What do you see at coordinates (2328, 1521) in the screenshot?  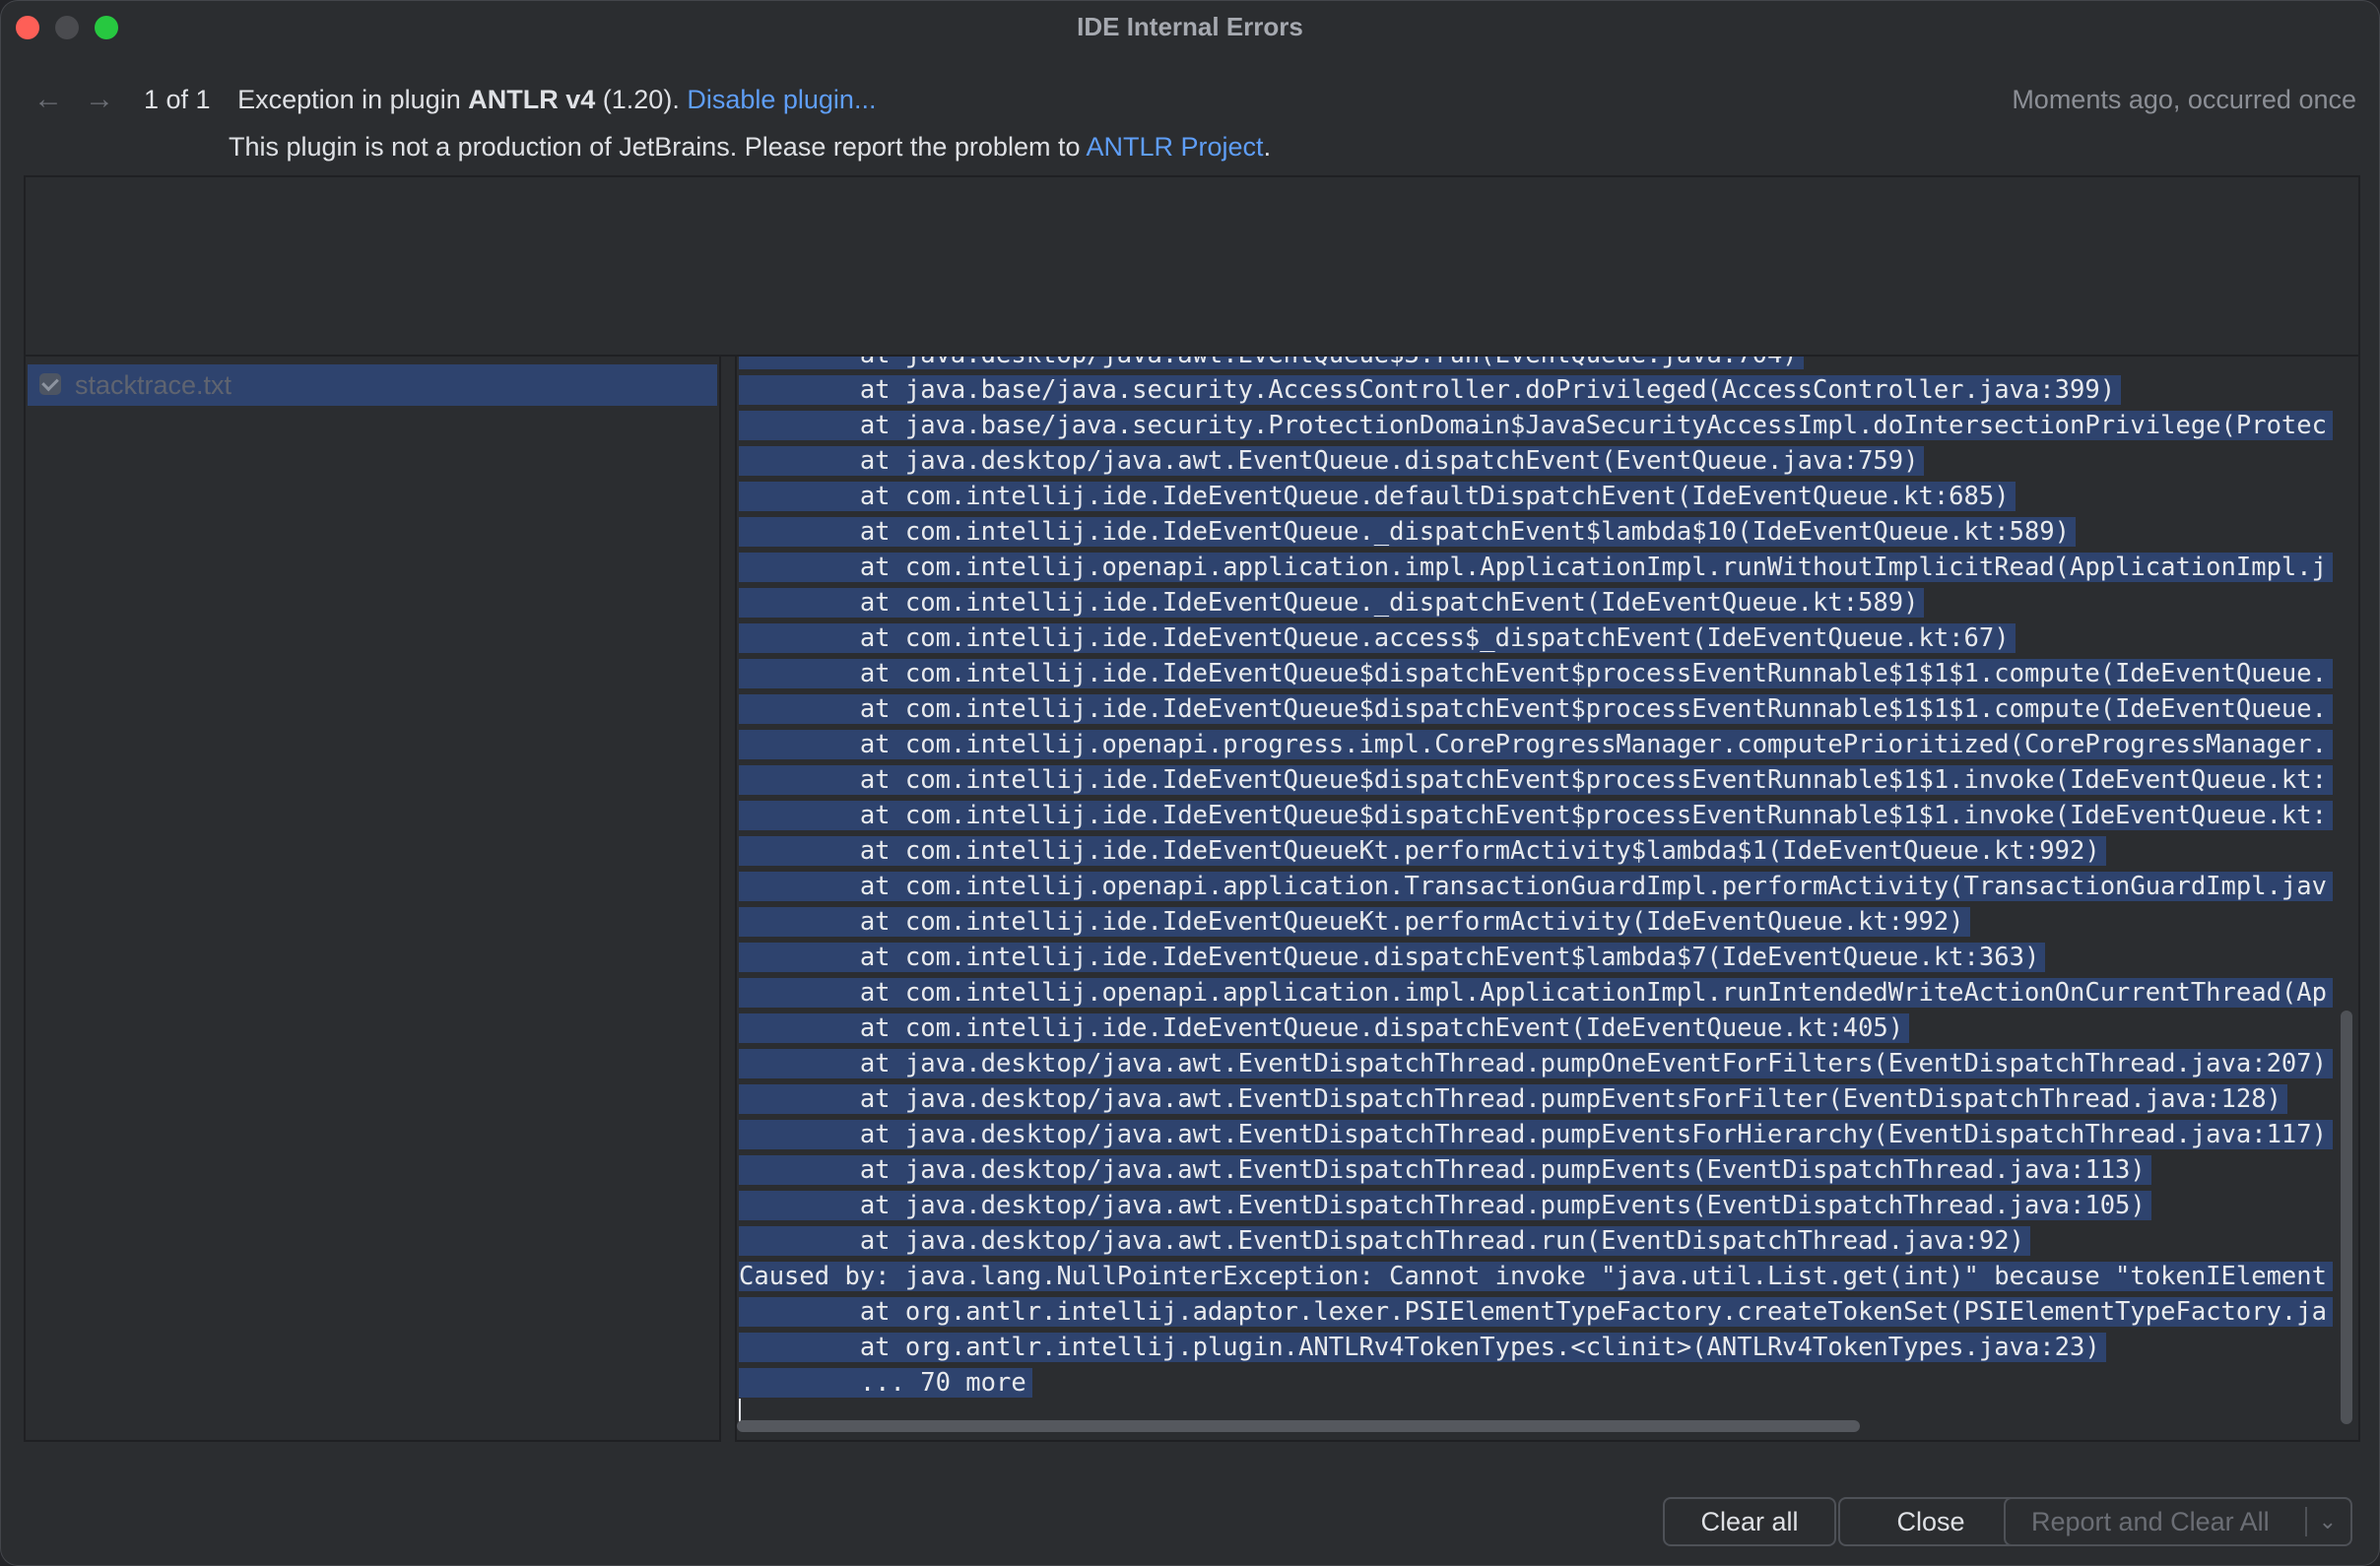 I see `chevron-down-icon: ⌄` at bounding box center [2328, 1521].